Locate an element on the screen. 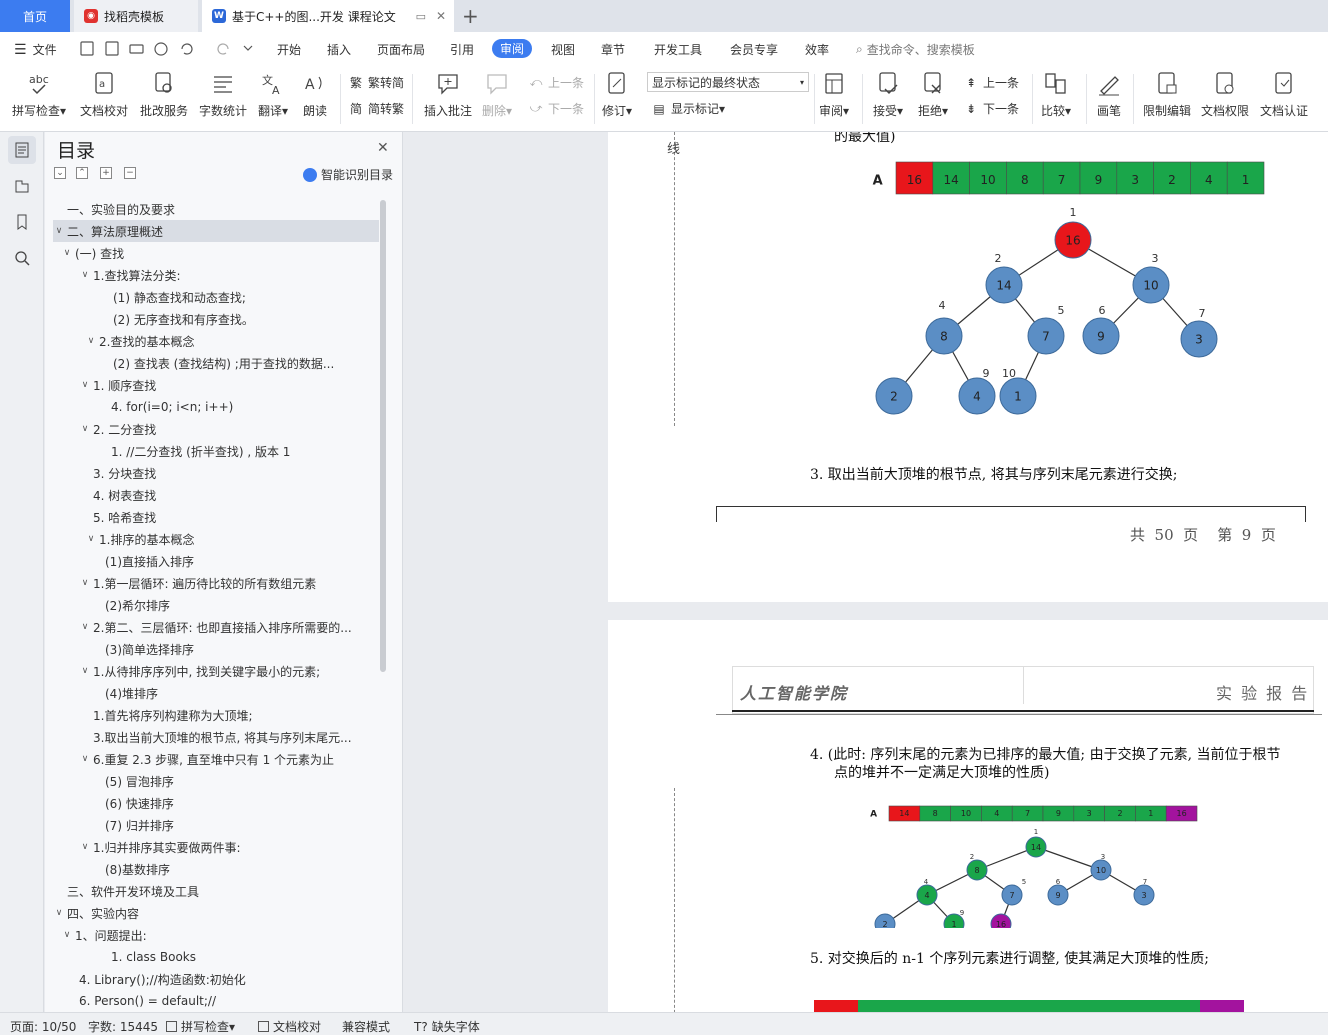 The width and height of the screenshot is (1328, 1035). toc-scrollbar is located at coordinates (383, 436).